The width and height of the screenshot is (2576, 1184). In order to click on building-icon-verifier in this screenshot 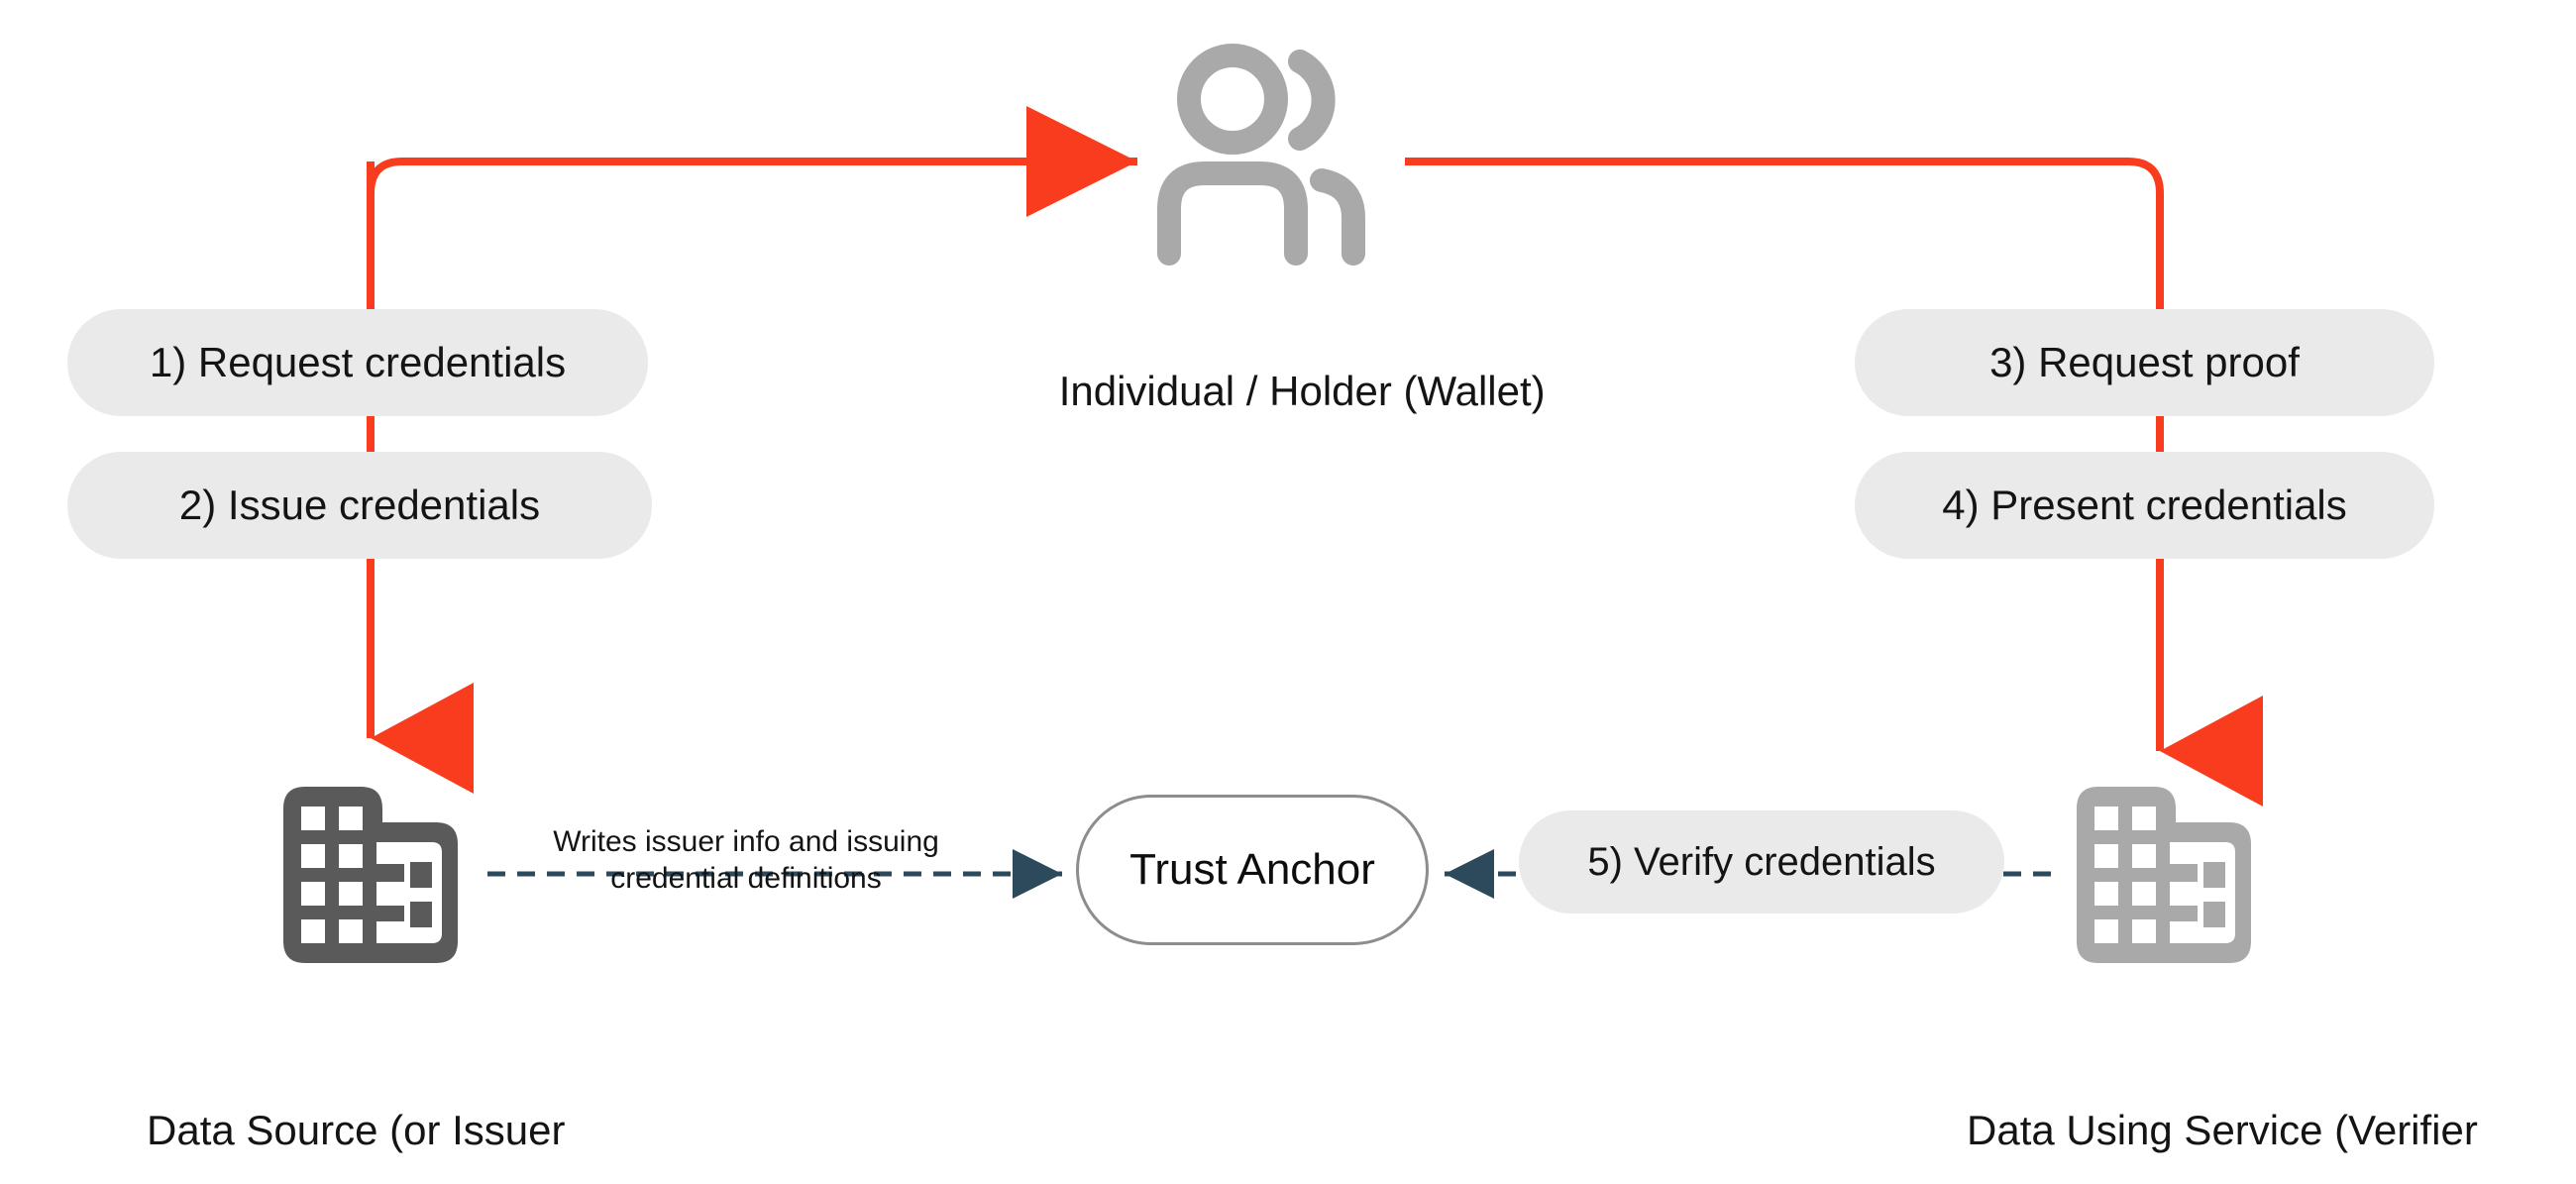, I will do `click(2164, 875)`.